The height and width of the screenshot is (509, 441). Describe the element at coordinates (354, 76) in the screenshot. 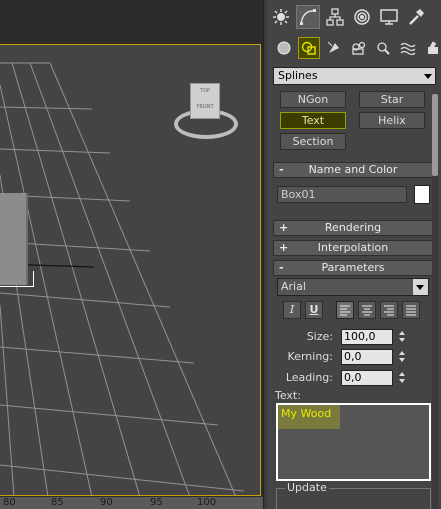

I see `category-dropdown: Splines` at that location.